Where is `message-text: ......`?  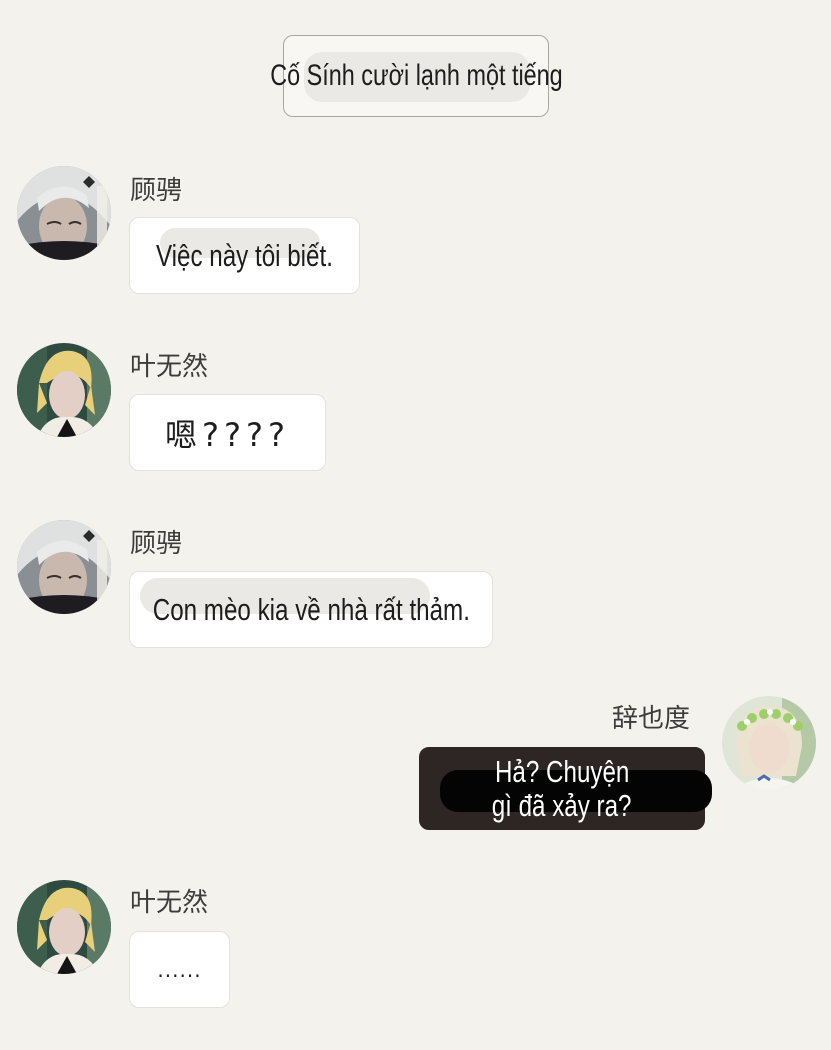
message-text: ...... is located at coordinates (179, 969).